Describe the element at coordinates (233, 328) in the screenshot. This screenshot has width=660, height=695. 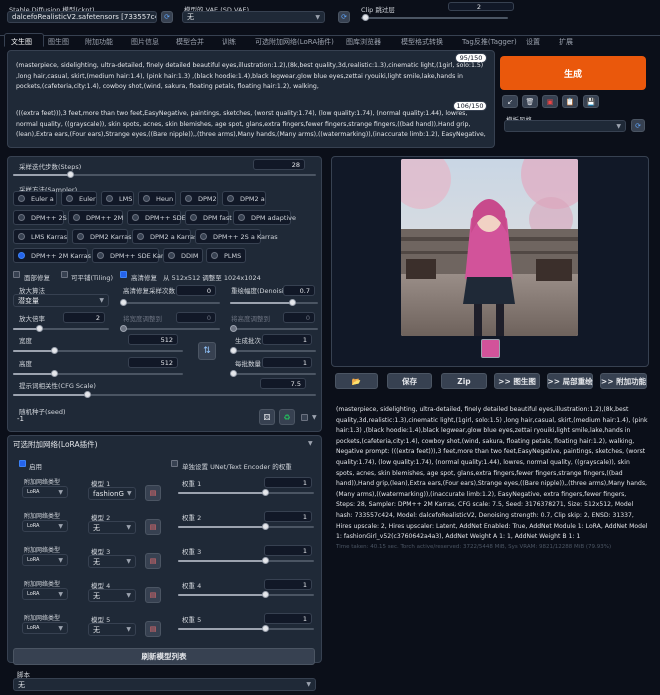
I see `height-to-knob` at that location.